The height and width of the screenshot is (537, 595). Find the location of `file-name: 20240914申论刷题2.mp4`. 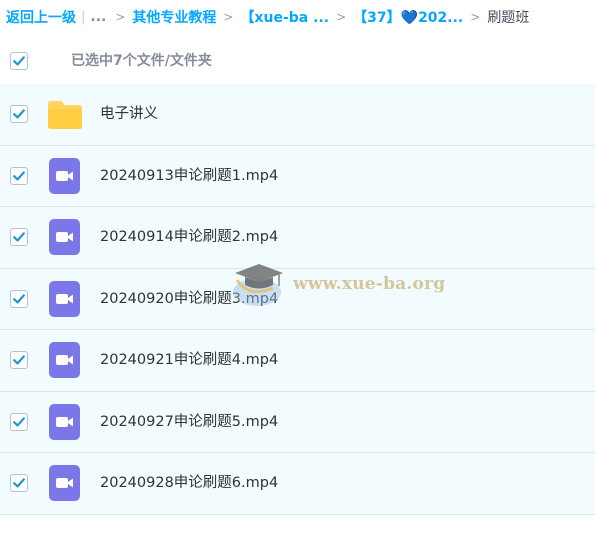

file-name: 20240914申论刷题2.mp4 is located at coordinates (189, 237).